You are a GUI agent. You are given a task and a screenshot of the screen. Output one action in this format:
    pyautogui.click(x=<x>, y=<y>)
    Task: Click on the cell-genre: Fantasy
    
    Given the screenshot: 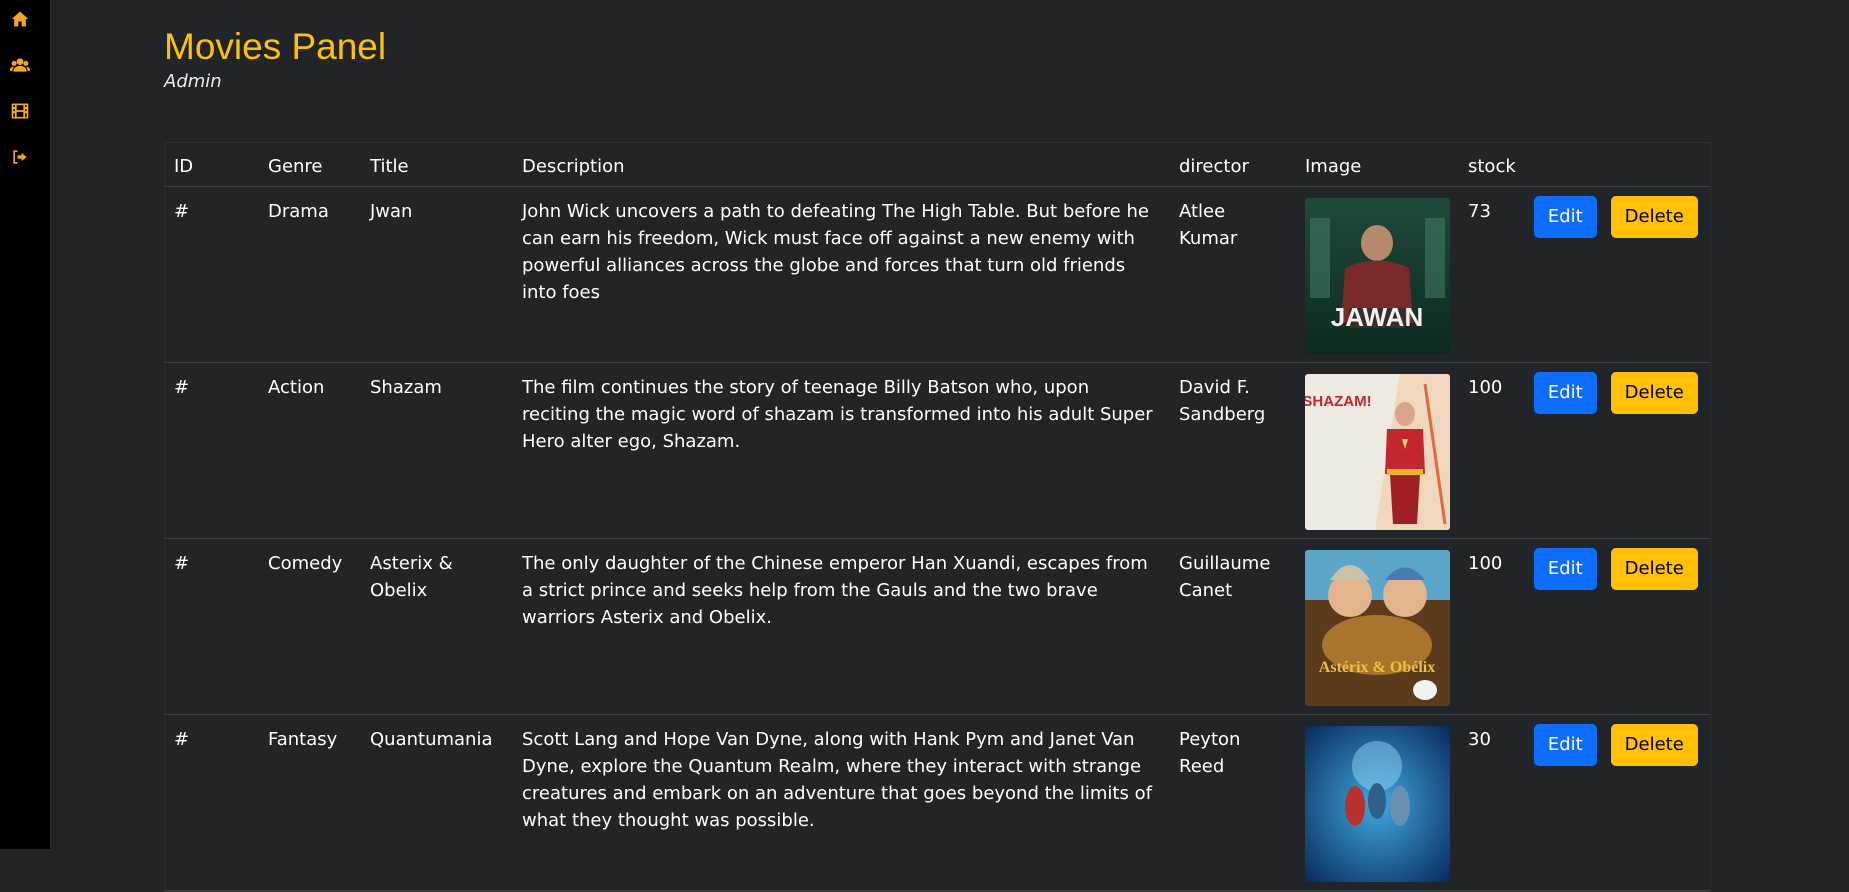 What is the action you would take?
    pyautogui.click(x=310, y=802)
    